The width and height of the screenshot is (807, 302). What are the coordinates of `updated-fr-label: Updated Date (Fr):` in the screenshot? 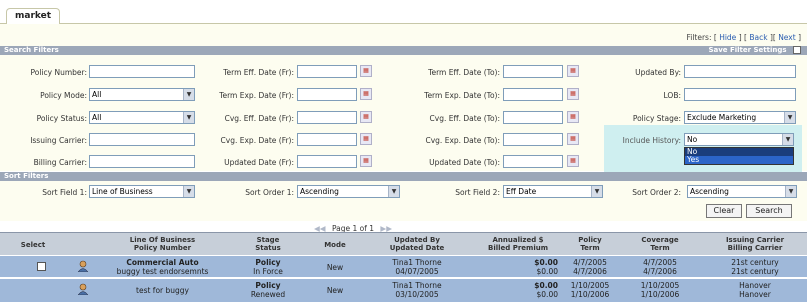 It's located at (259, 162).